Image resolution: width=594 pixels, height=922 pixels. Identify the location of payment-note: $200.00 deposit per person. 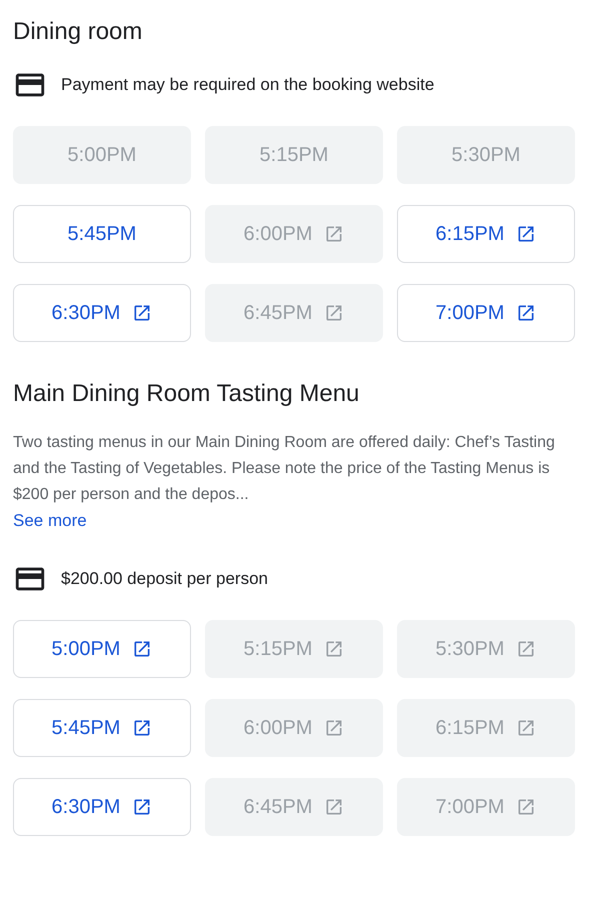
(164, 579).